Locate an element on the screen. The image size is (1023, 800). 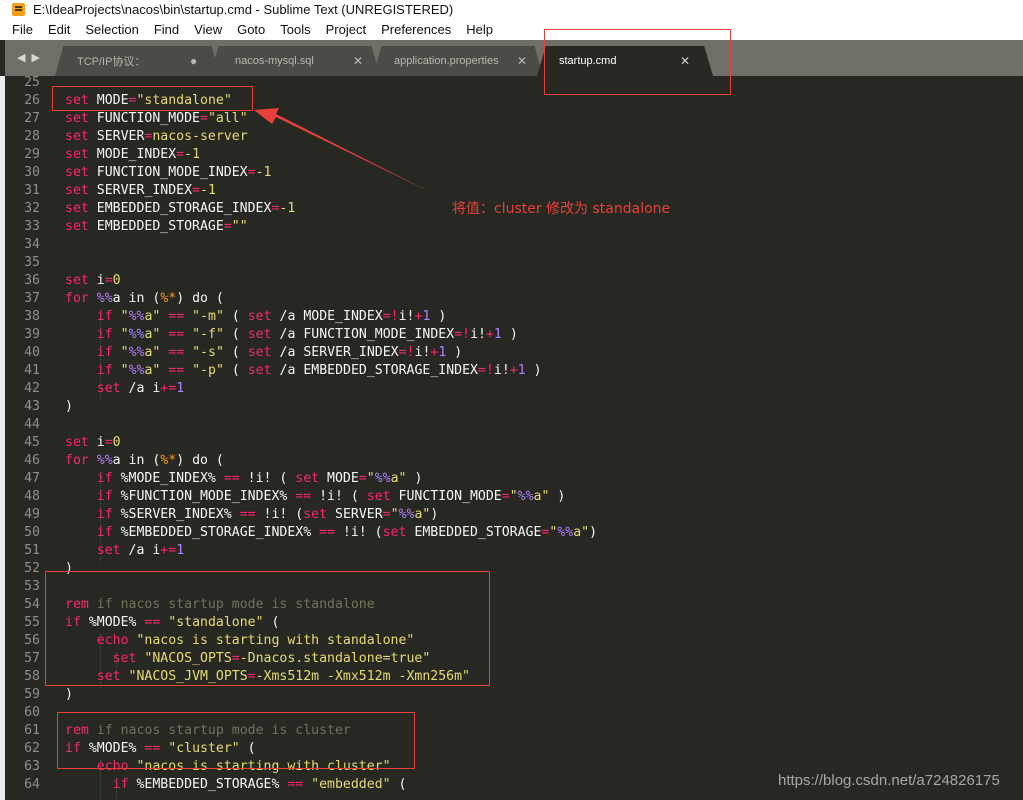
code-line: 45 set i=0 is located at coordinates (514, 443).